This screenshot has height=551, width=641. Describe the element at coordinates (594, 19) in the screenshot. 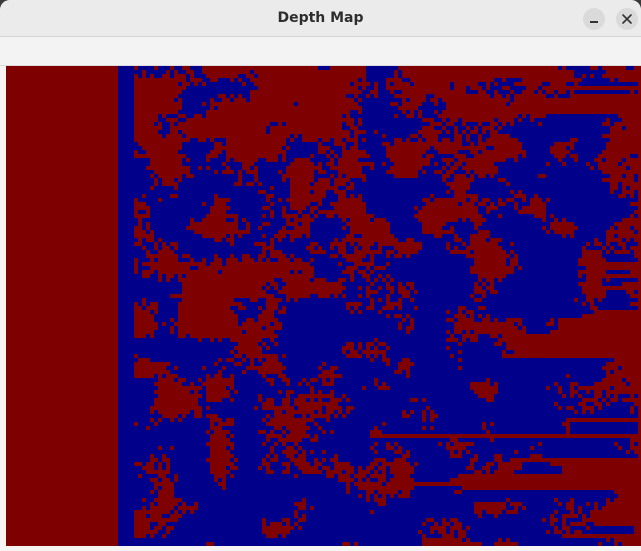

I see `minimize-button` at that location.